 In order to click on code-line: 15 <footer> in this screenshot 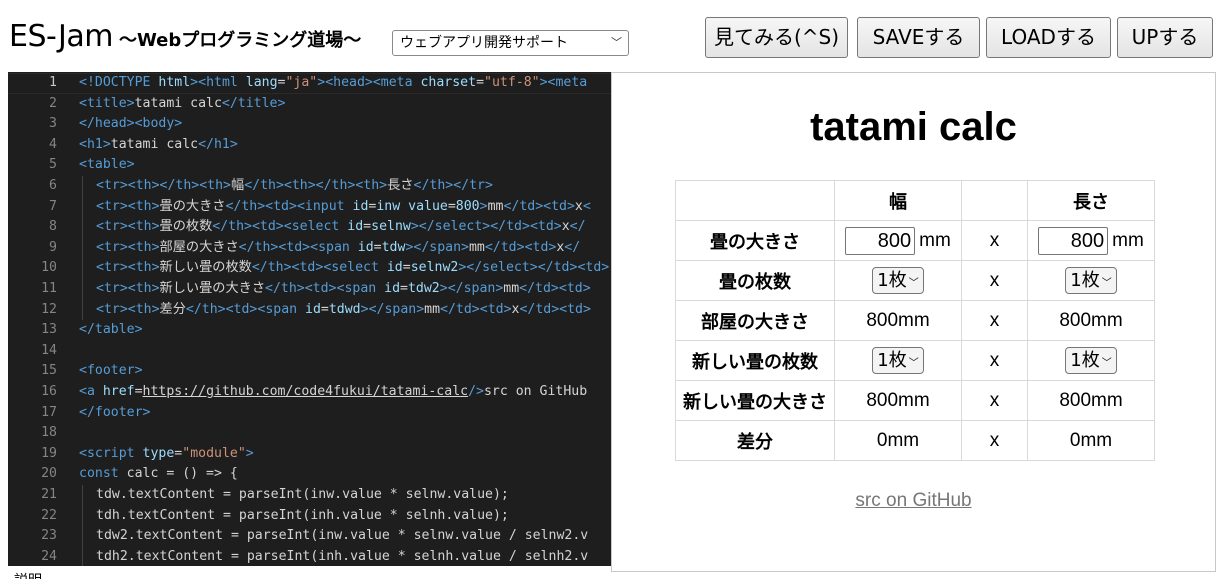, I will do `click(309, 371)`.